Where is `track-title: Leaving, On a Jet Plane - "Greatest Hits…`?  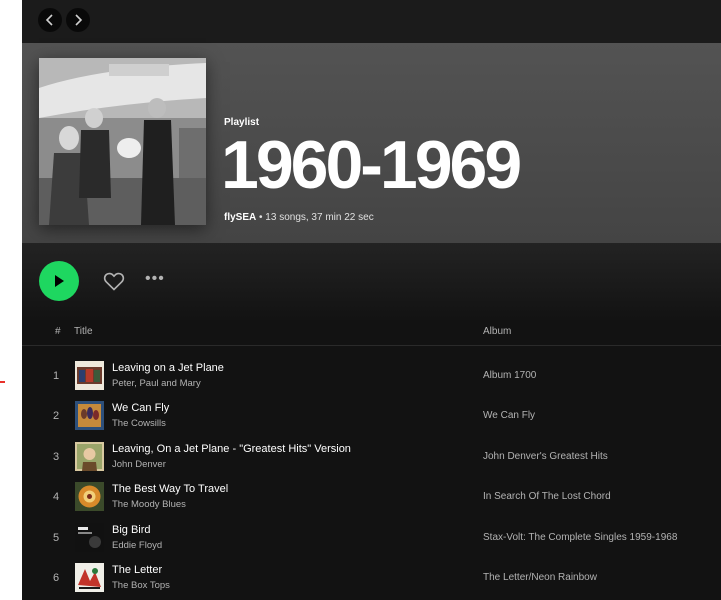 track-title: Leaving, On a Jet Plane - "Greatest Hits… is located at coordinates (231, 449).